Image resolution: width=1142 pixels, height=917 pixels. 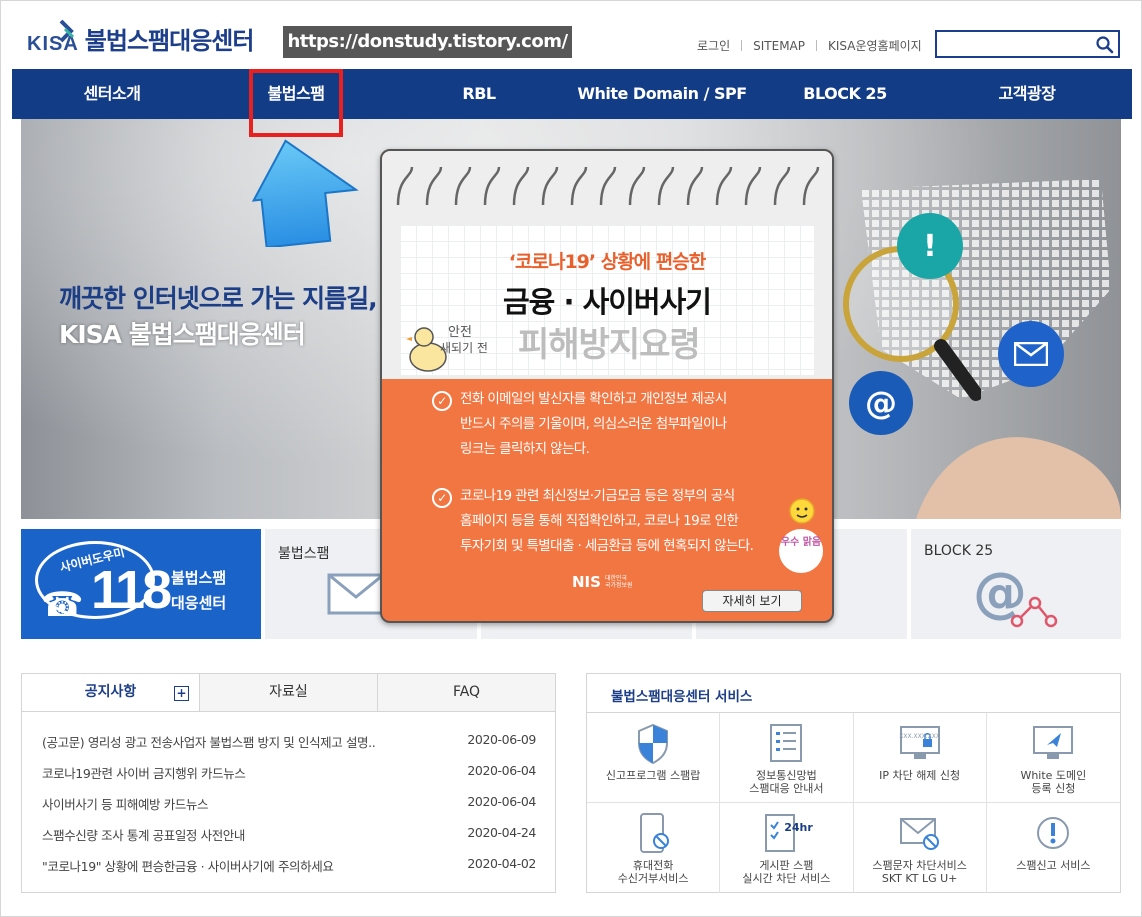 What do you see at coordinates (296, 103) in the screenshot?
I see `nav-highlight-box` at bounding box center [296, 103].